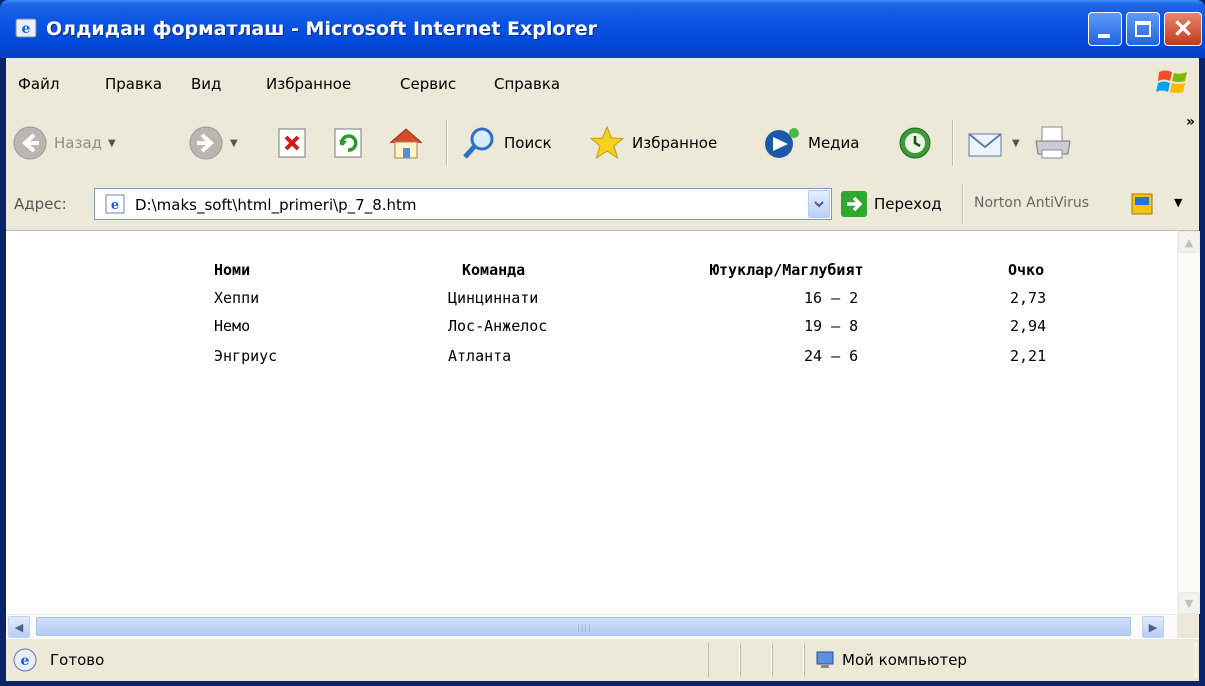  What do you see at coordinates (854, 204) in the screenshot?
I see `go-arrow-icon` at bounding box center [854, 204].